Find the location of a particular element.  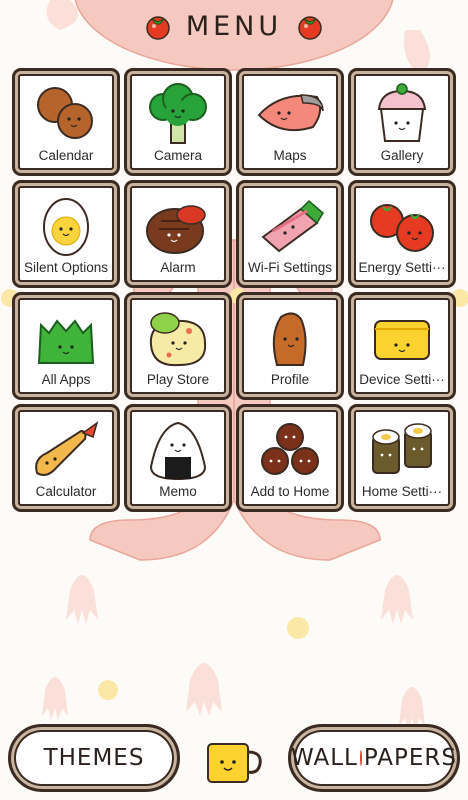

croquette-icon is located at coordinates (289, 339).